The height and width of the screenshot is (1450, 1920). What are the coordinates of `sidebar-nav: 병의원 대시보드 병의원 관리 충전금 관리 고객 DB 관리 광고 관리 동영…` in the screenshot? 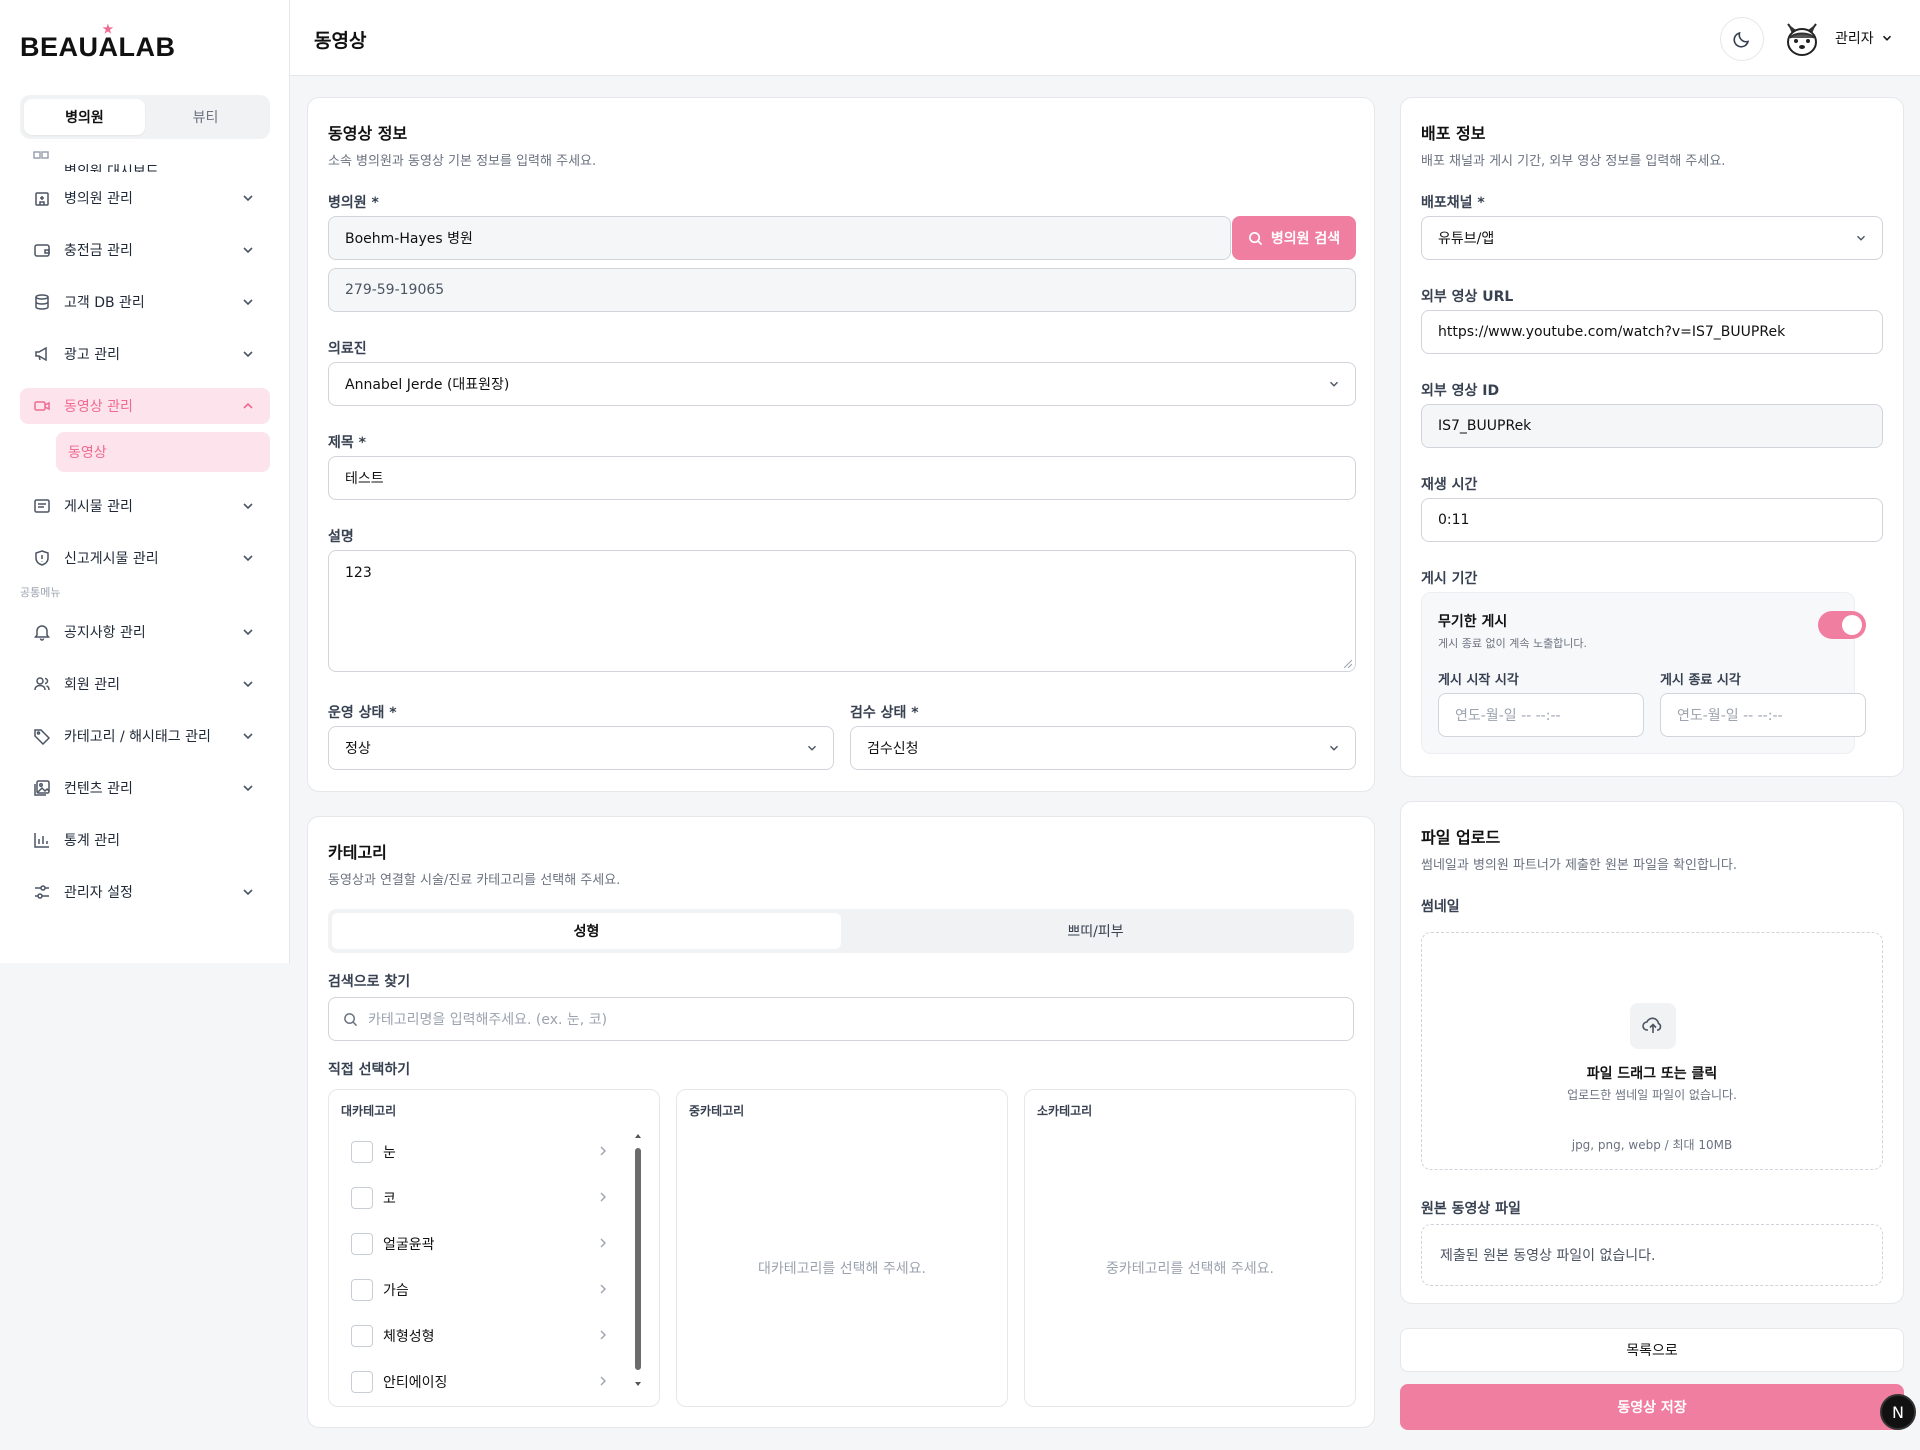 It's located at (145, 538).